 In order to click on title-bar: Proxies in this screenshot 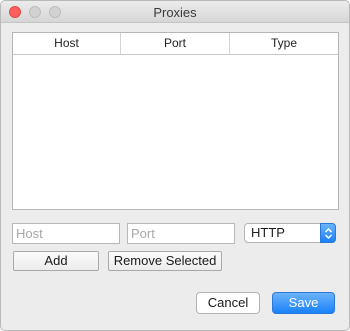, I will do `click(175, 12)`.